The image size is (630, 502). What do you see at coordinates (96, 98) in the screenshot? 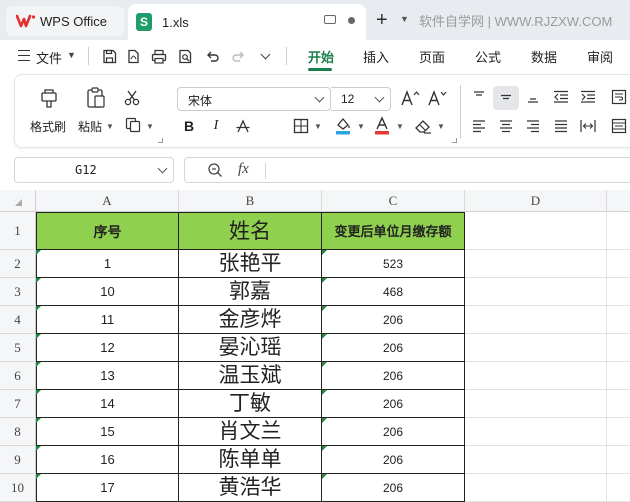
I see `paste-icon` at bounding box center [96, 98].